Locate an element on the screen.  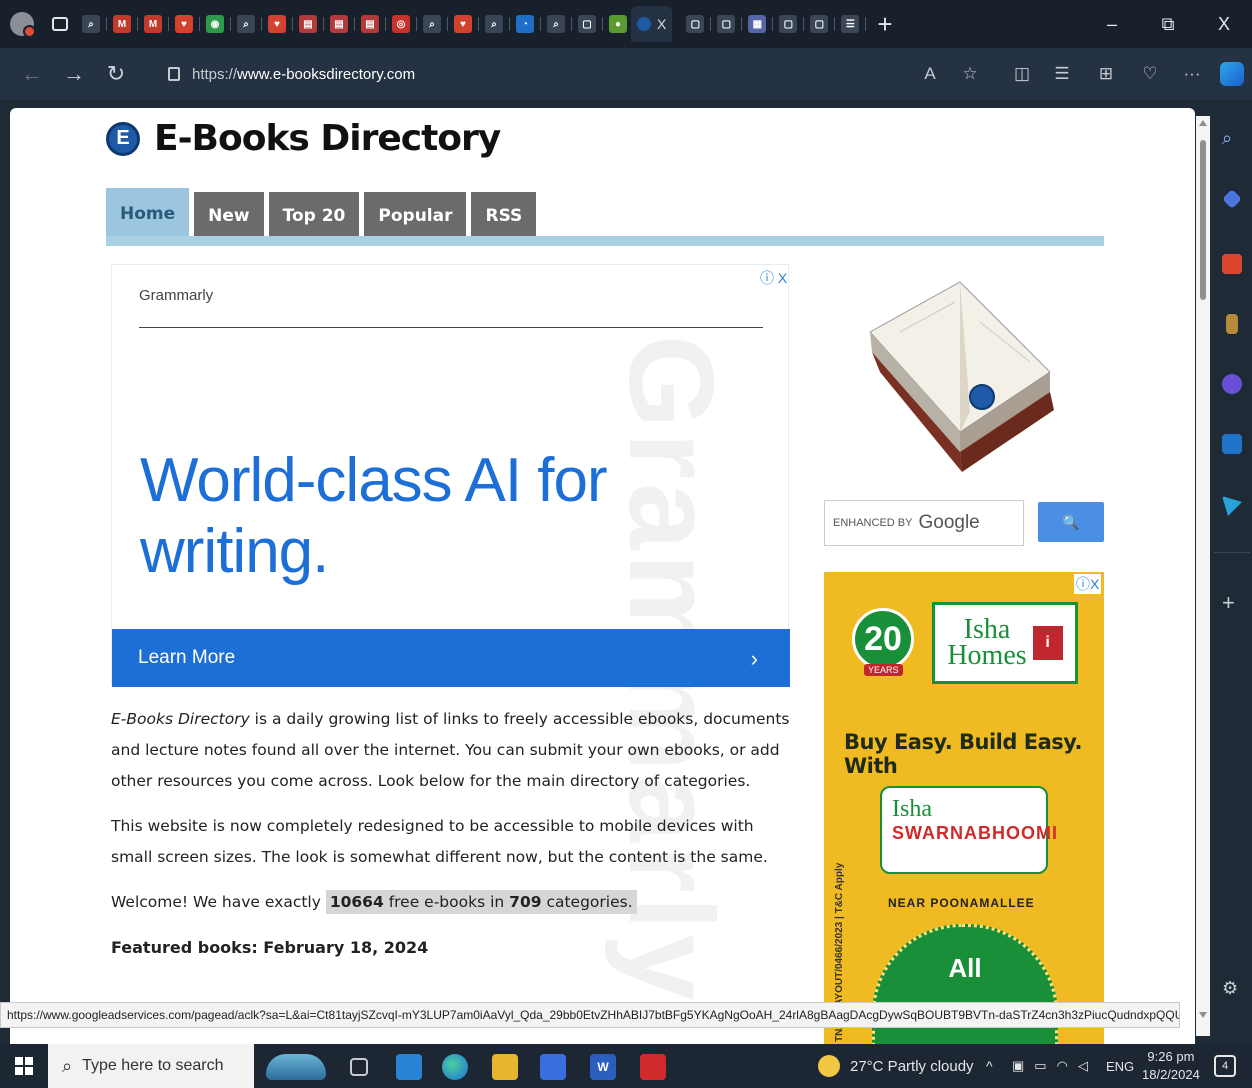
tab-red: ◎ is located at coordinates (401, 24).